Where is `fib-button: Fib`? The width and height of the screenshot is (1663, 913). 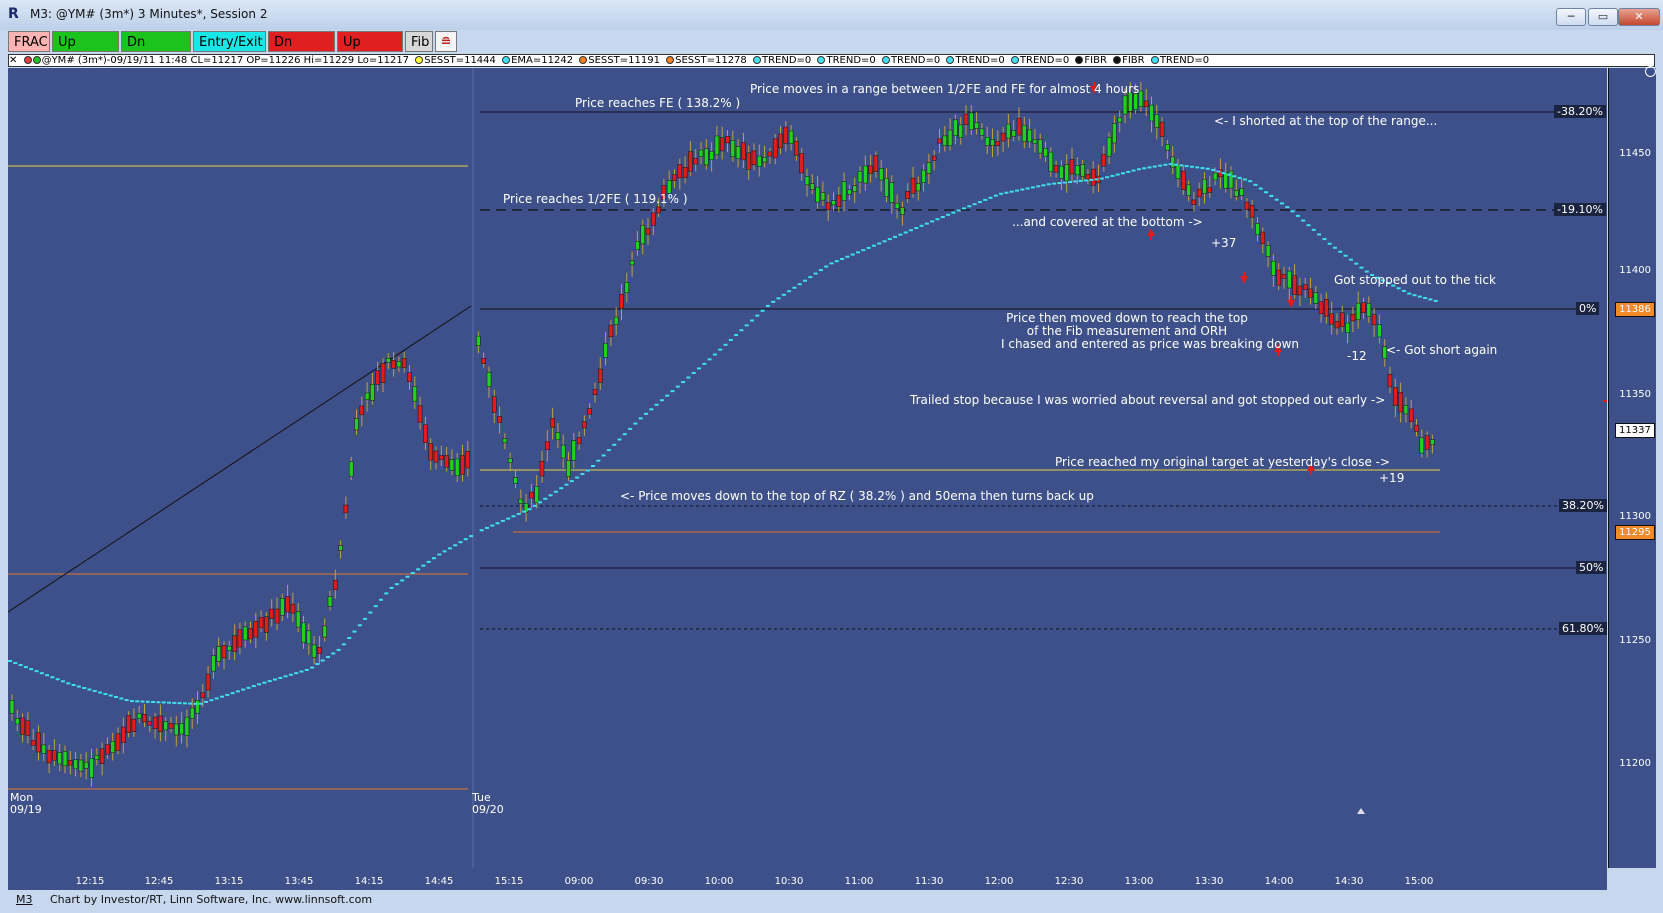 fib-button: Fib is located at coordinates (419, 41).